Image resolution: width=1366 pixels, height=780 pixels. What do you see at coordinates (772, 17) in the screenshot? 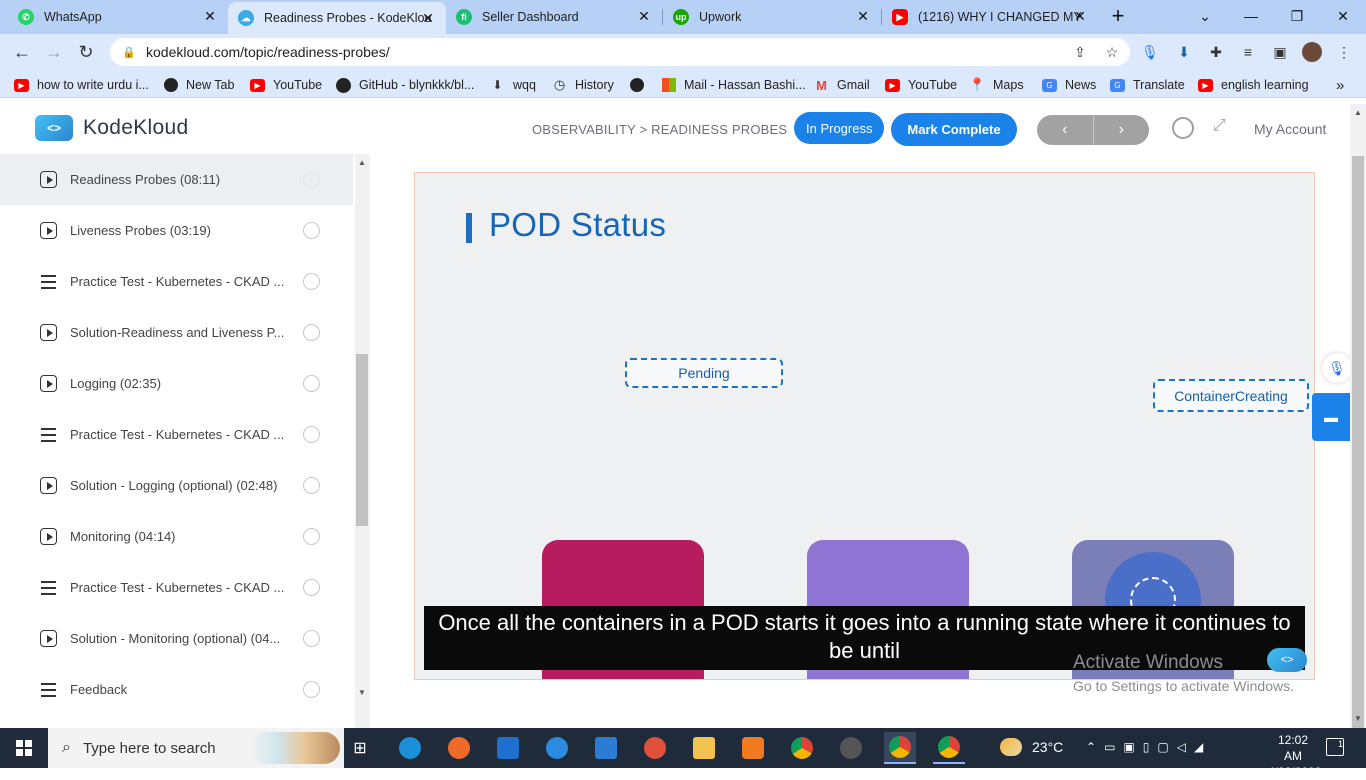
I see `tab-upwork: up Upwork ✕` at bounding box center [772, 17].